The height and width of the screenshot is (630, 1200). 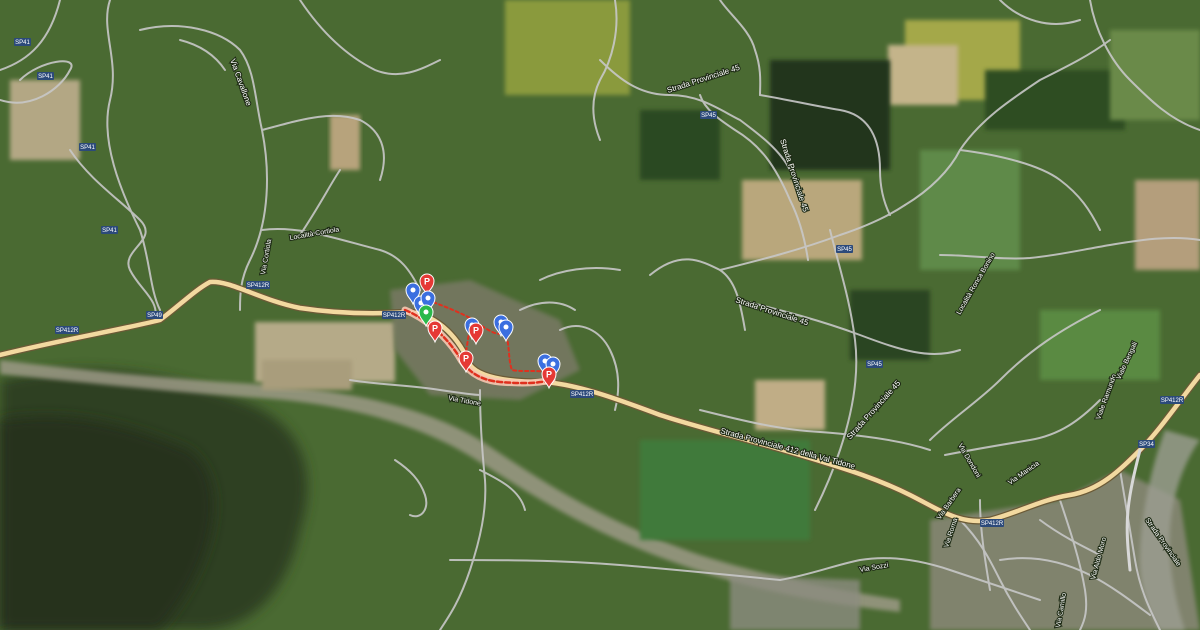 I want to click on shield-sp412r-edge: SP412R, so click(x=1172, y=400).